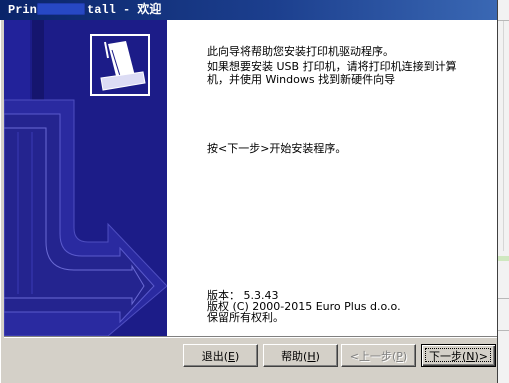 The width and height of the screenshot is (509, 383). Describe the element at coordinates (277, 148) in the screenshot. I see `instruction-text: 按<下一步>开始安装程序。` at that location.